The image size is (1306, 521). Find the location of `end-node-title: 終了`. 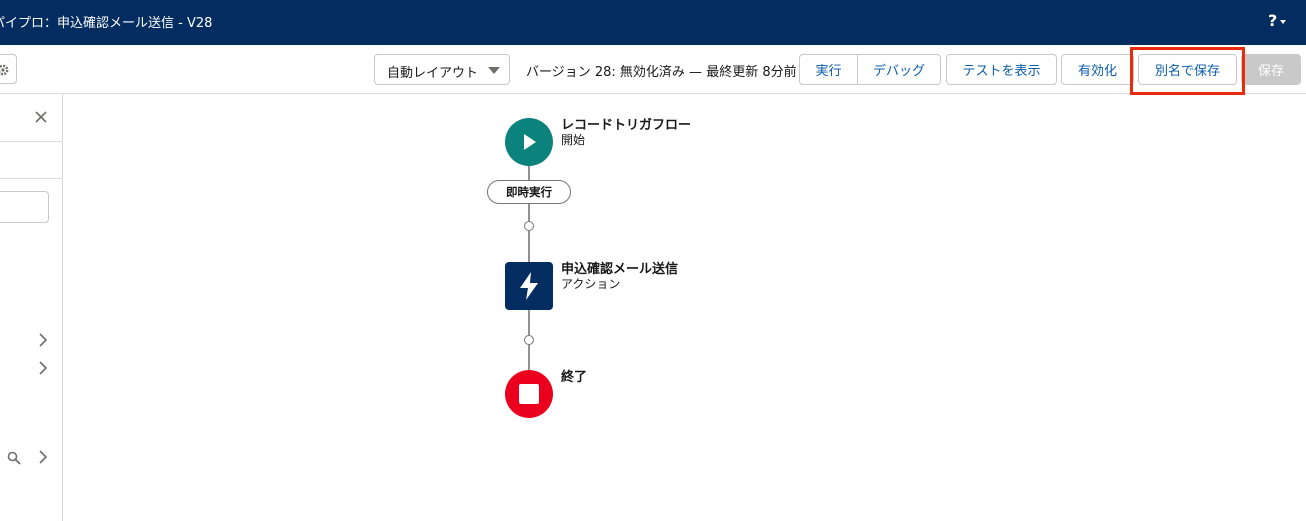

end-node-title: 終了 is located at coordinates (574, 377).